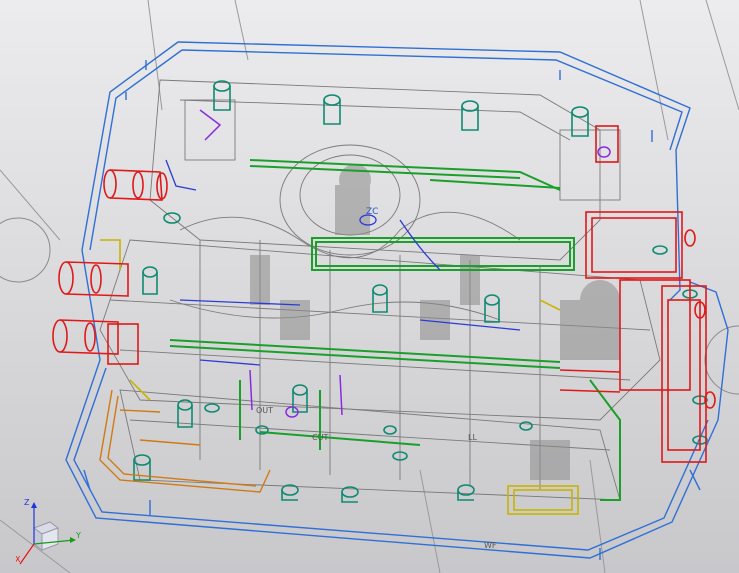  What do you see at coordinates (34, 505) in the screenshot?
I see `triad-z-arrow` at bounding box center [34, 505].